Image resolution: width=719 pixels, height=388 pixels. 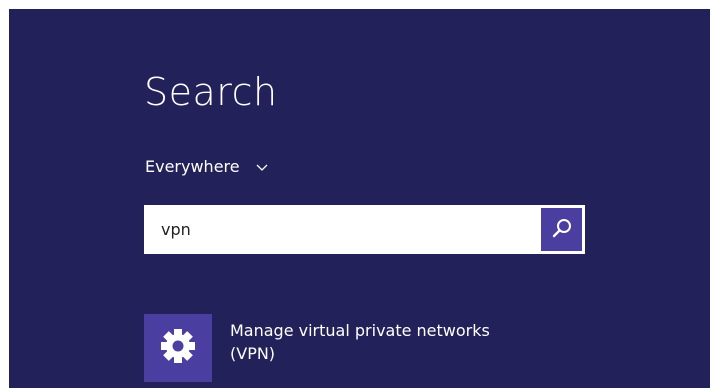 I want to click on chevron-down-icon, so click(x=262, y=167).